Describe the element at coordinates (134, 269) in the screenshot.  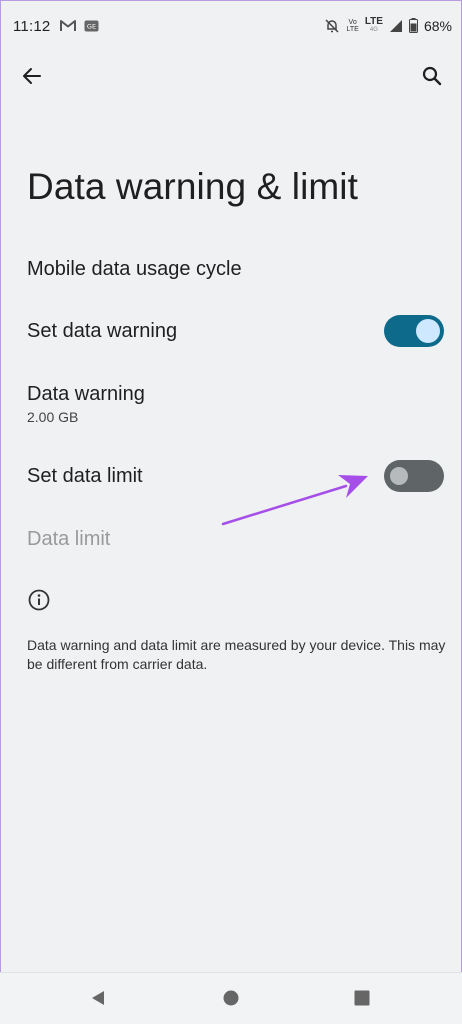
I see `usage-cycle-label: Mobile data usage cycle` at that location.